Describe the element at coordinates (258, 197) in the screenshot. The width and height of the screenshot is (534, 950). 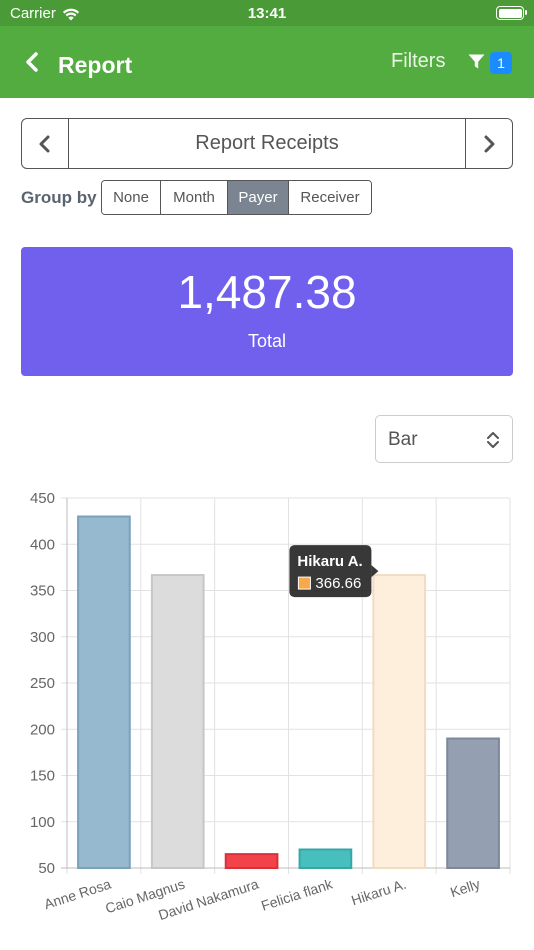
I see `group-by-payer-button: Payer` at that location.